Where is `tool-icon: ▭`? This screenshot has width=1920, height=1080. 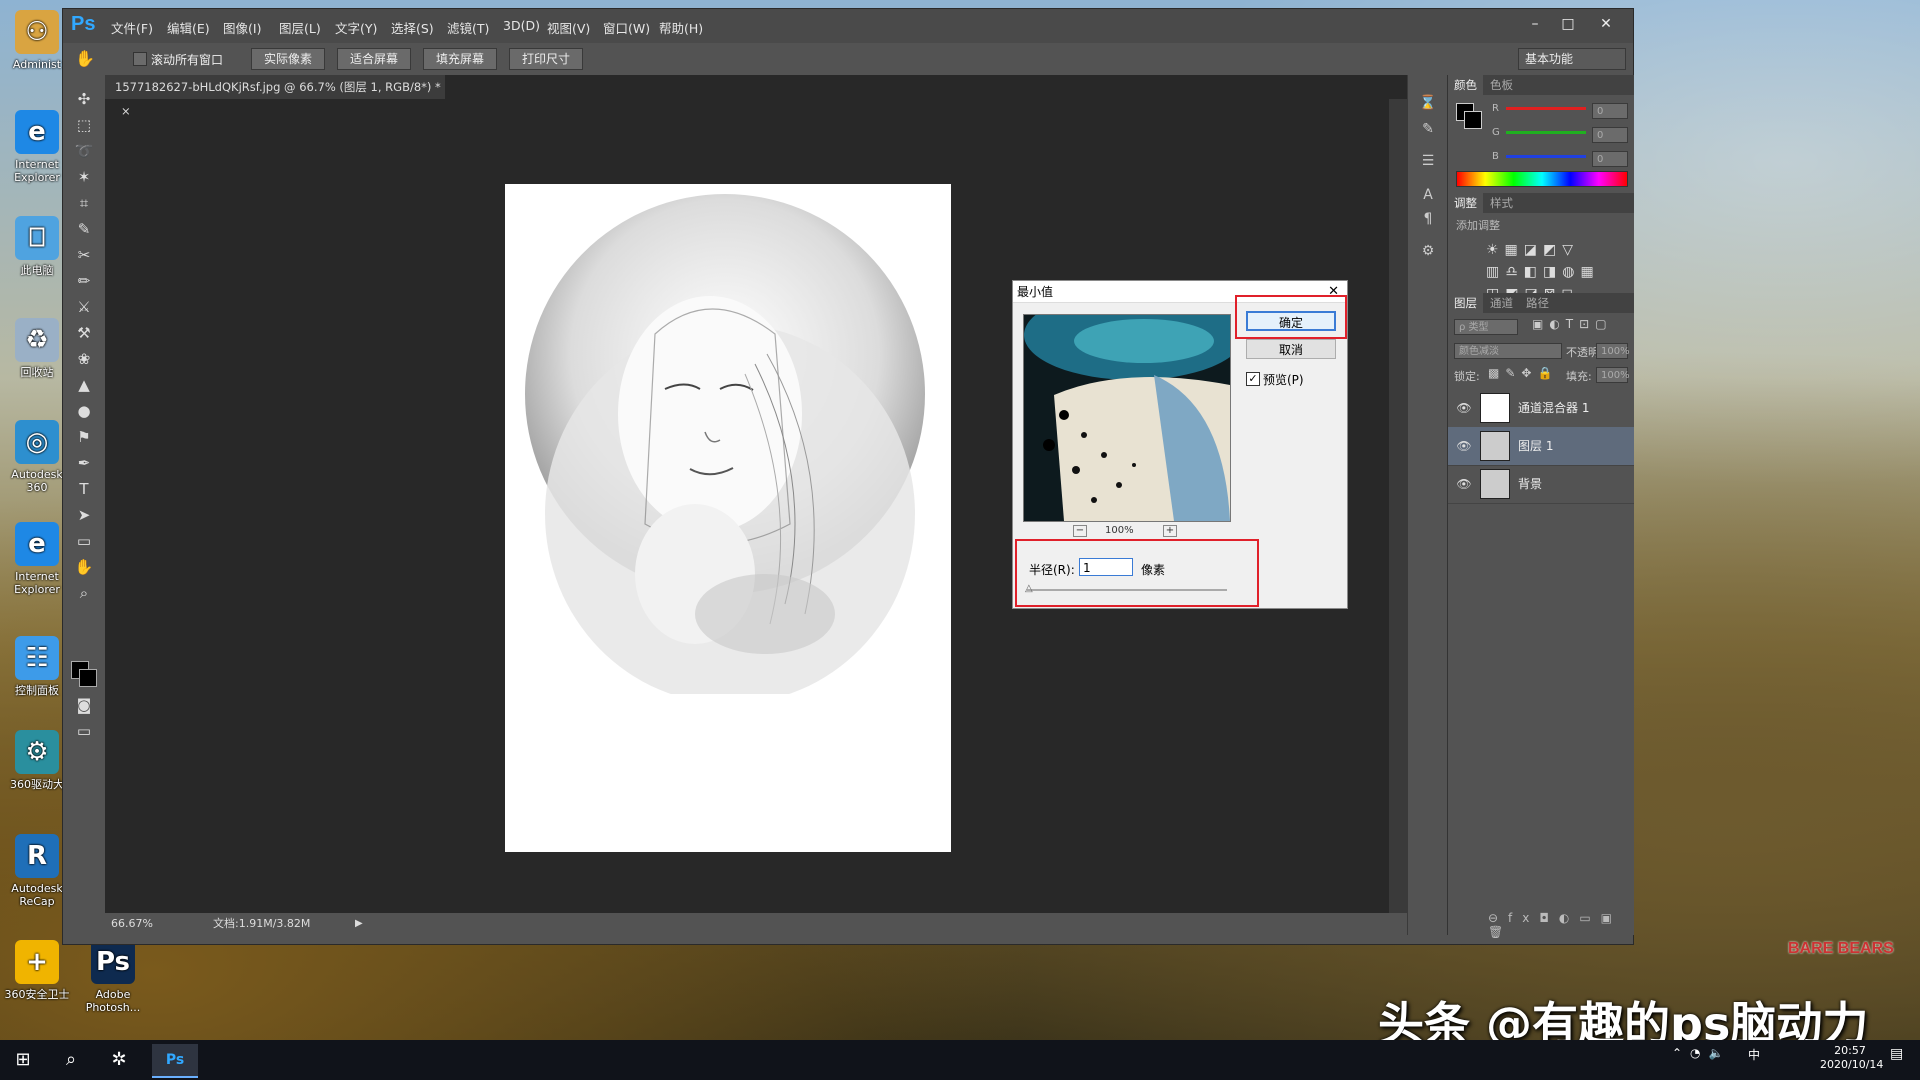 tool-icon: ▭ is located at coordinates (84, 541).